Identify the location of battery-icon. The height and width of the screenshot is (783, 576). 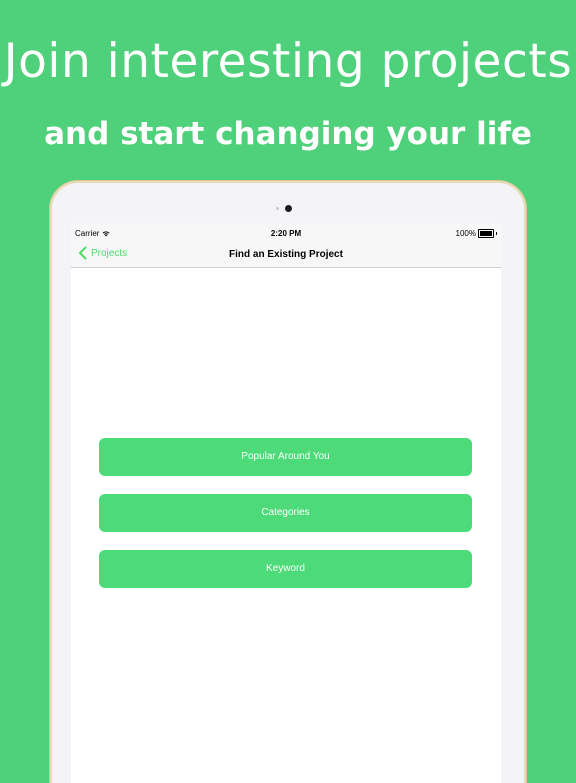
(486, 233).